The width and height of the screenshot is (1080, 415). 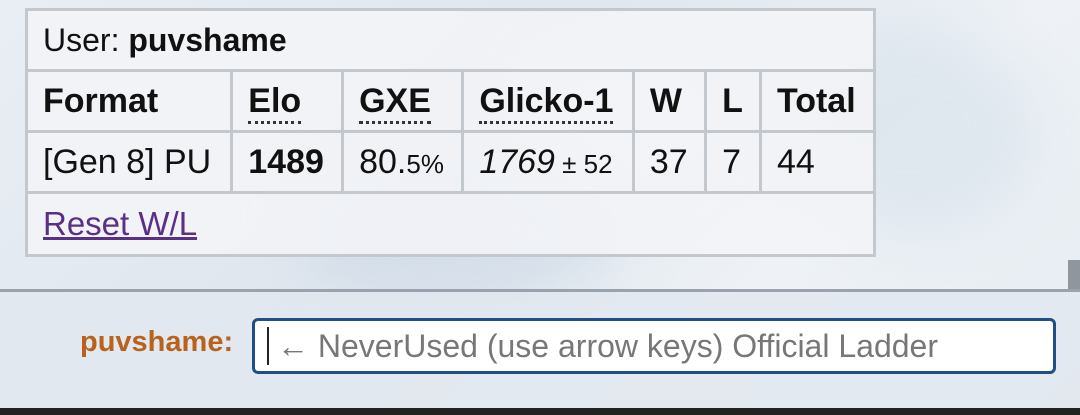 I want to click on glicko-value: 1769, so click(x=517, y=161).